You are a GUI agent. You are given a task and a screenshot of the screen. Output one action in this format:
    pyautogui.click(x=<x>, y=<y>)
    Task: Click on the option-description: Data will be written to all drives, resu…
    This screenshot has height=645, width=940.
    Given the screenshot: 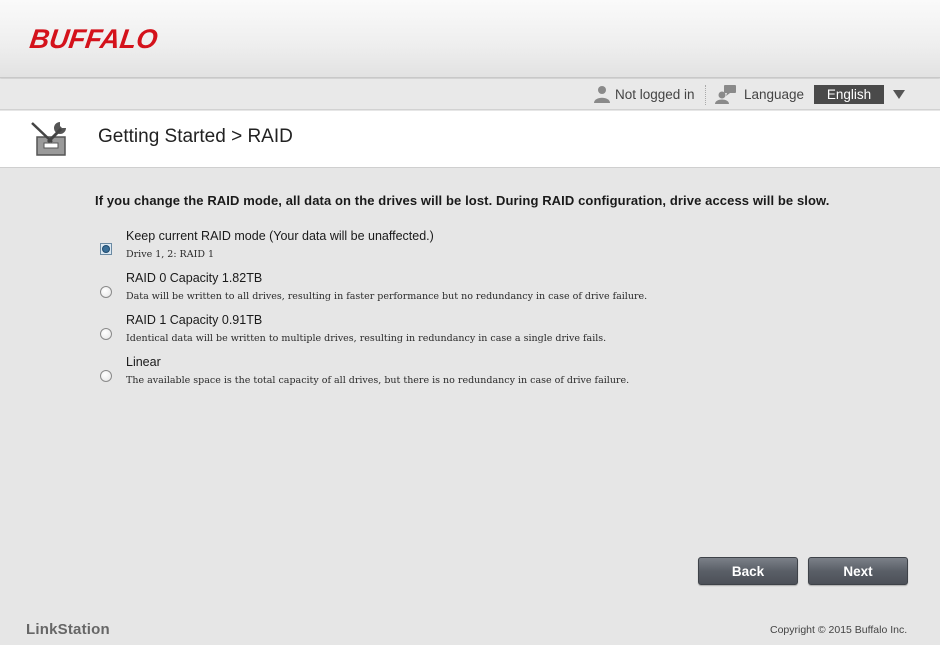 What is the action you would take?
    pyautogui.click(x=387, y=296)
    